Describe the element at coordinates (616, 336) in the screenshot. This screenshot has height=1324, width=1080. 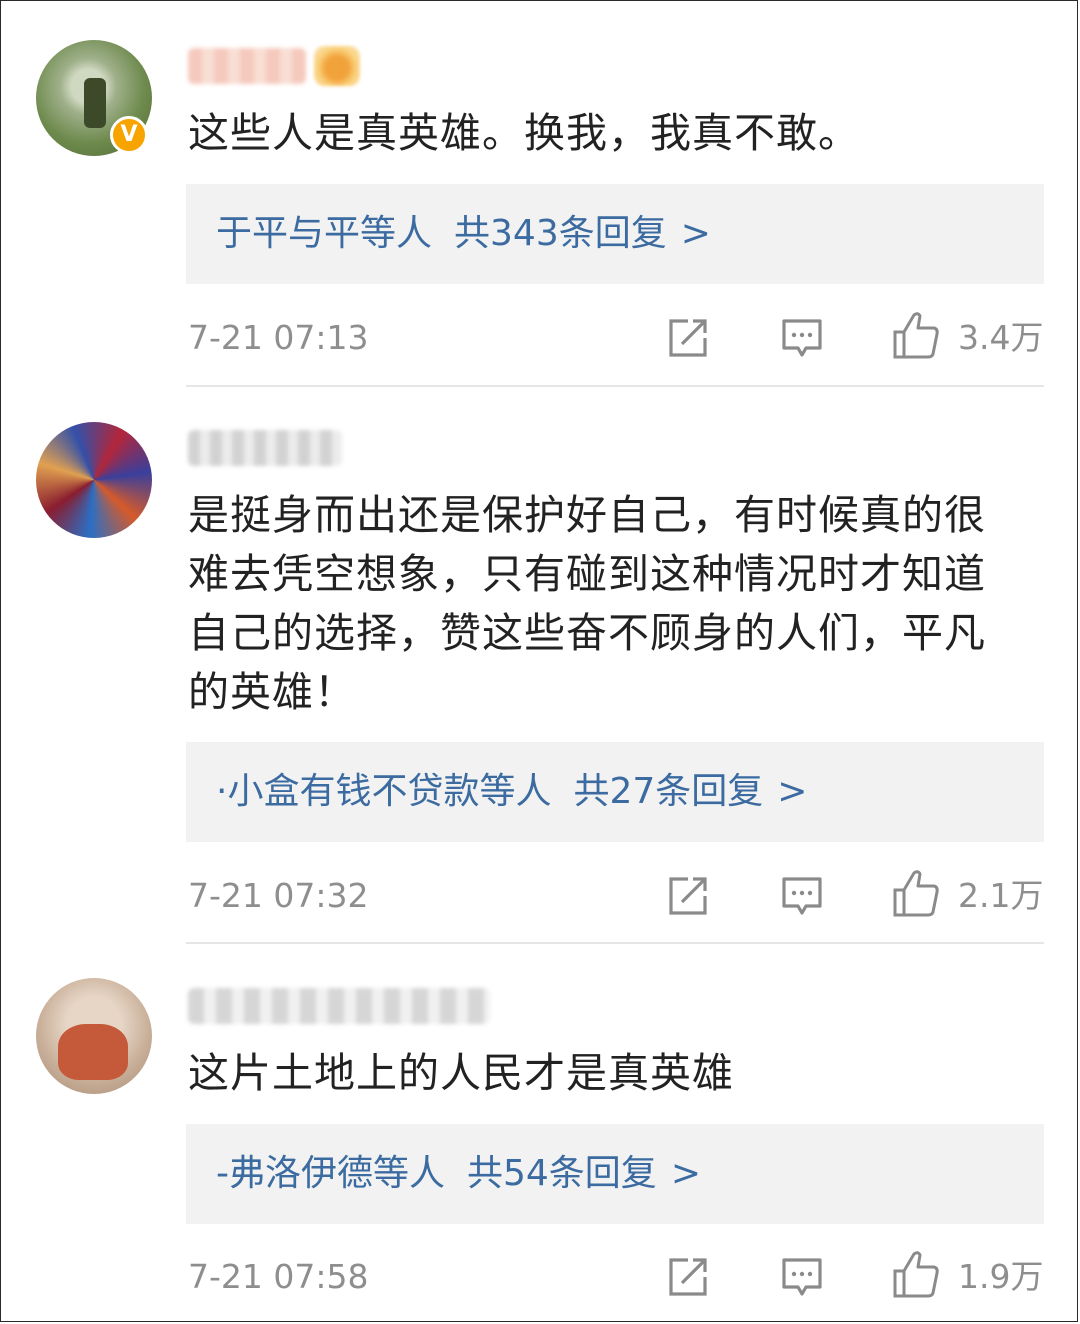
I see `comment-meta: 7-21 07:13 3.4万` at that location.